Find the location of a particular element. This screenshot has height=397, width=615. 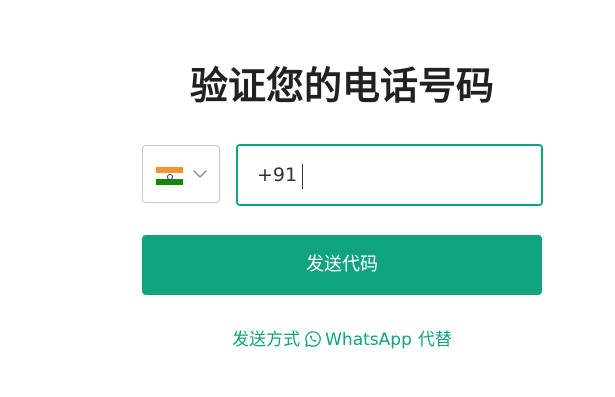

whatsapp-icon is located at coordinates (313, 339).